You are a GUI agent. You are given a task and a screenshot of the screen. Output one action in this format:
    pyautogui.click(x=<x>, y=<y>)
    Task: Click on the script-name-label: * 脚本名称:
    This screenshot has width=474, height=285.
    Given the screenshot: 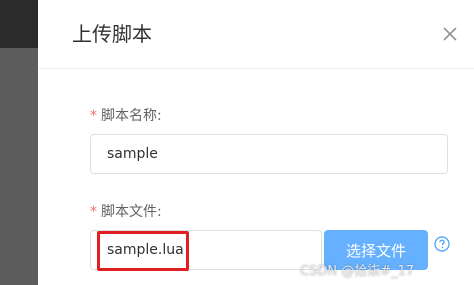 What is the action you would take?
    pyautogui.click(x=126, y=116)
    